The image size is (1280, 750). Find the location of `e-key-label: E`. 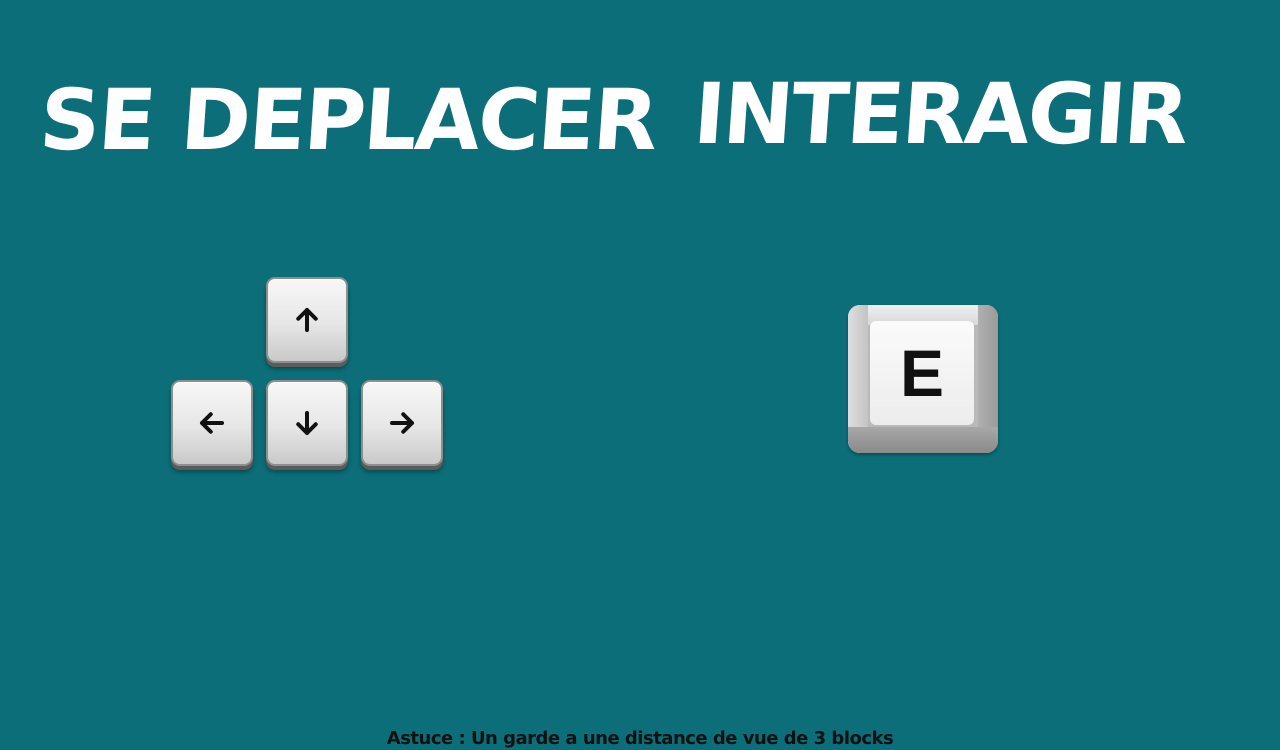

e-key-label: E is located at coordinates (922, 373).